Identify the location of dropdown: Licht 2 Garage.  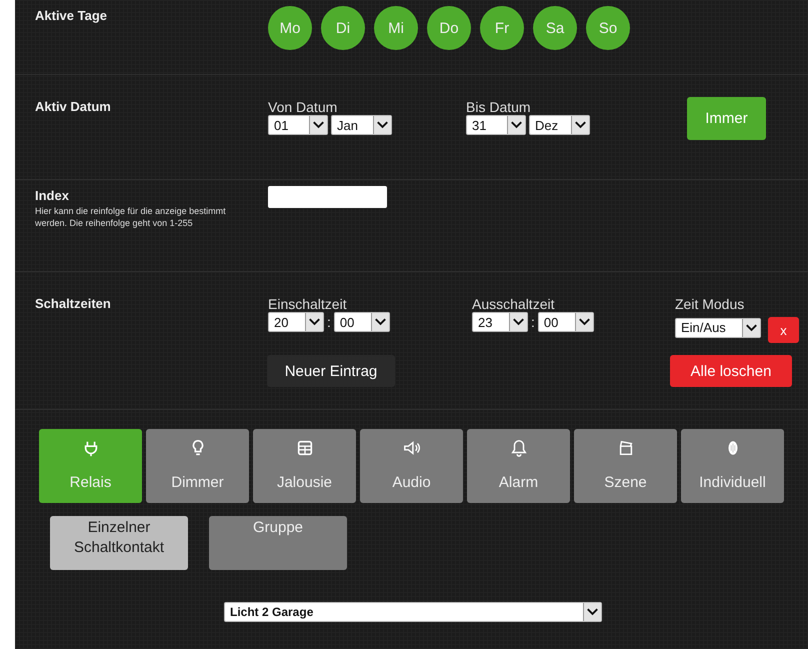
(413, 612).